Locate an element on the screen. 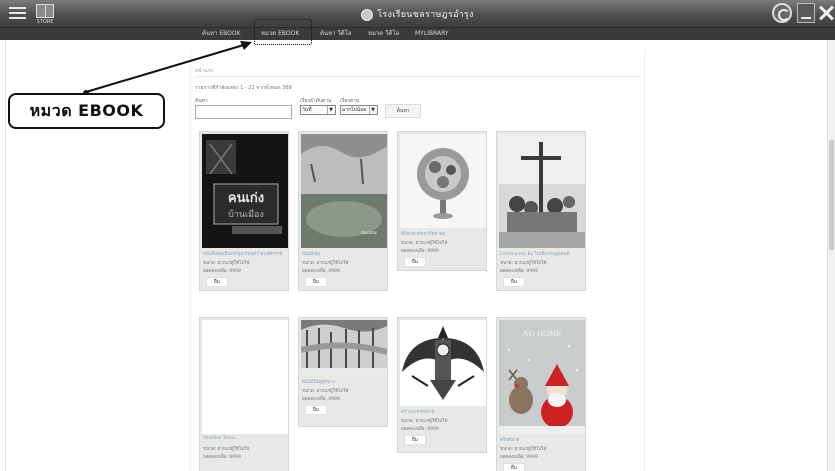  search-button: ค้นหา is located at coordinates (403, 111).